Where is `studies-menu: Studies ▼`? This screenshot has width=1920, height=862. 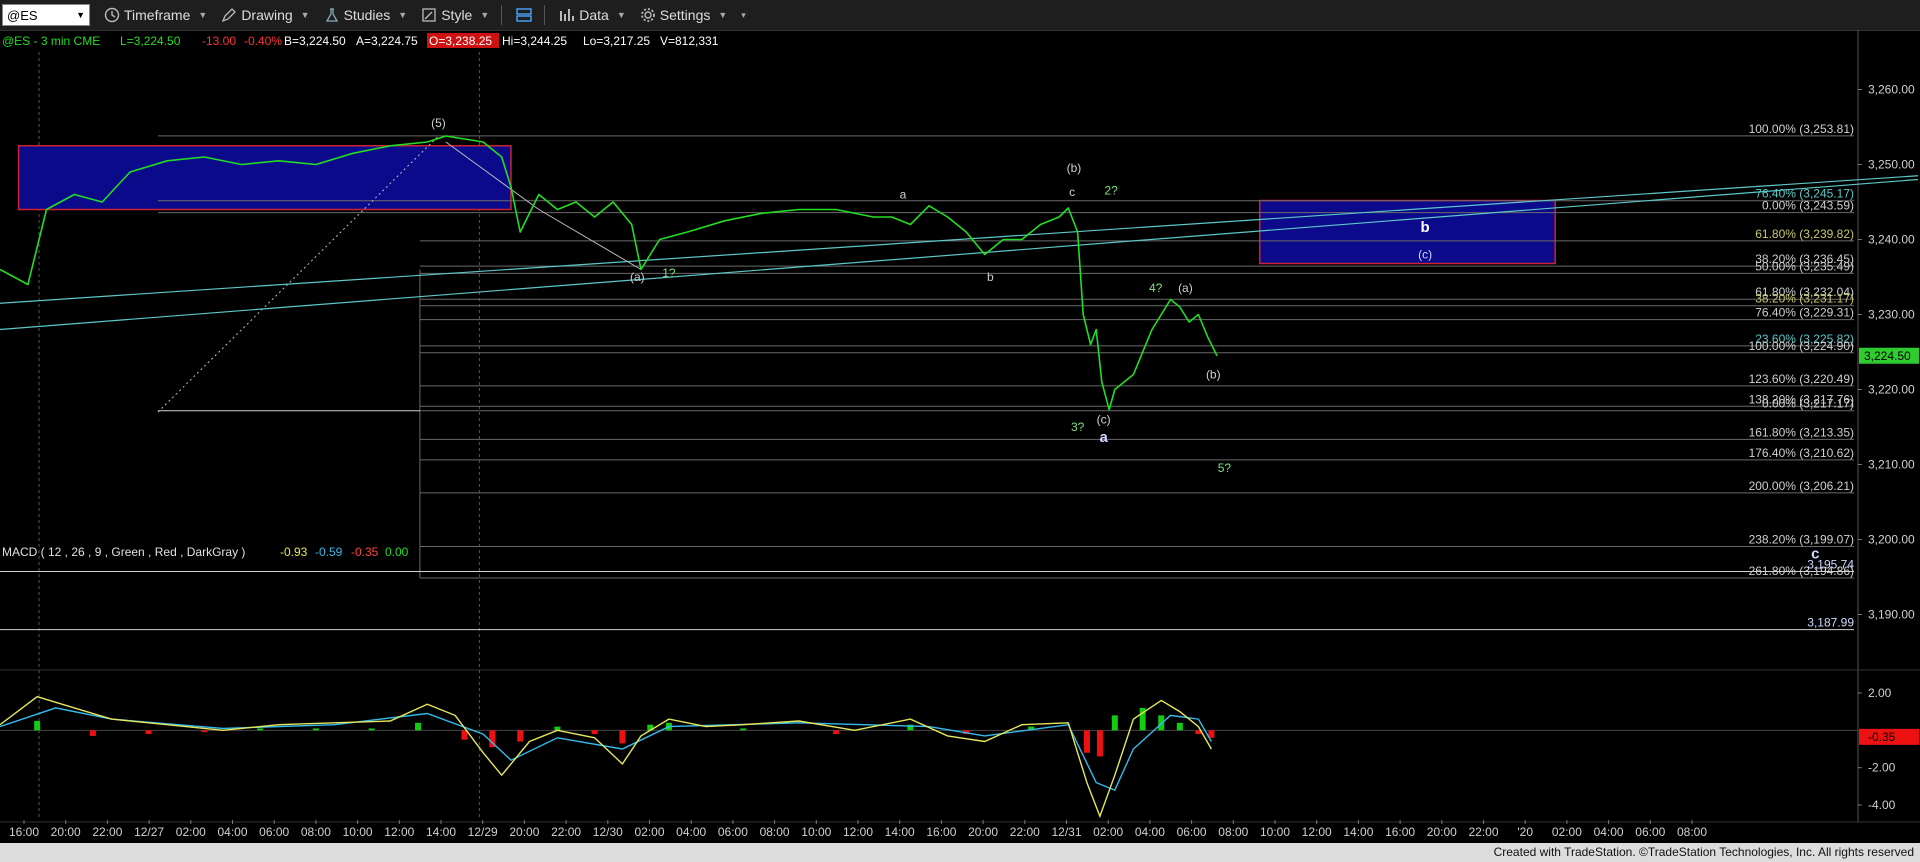 studies-menu: Studies ▼ is located at coordinates (366, 15).